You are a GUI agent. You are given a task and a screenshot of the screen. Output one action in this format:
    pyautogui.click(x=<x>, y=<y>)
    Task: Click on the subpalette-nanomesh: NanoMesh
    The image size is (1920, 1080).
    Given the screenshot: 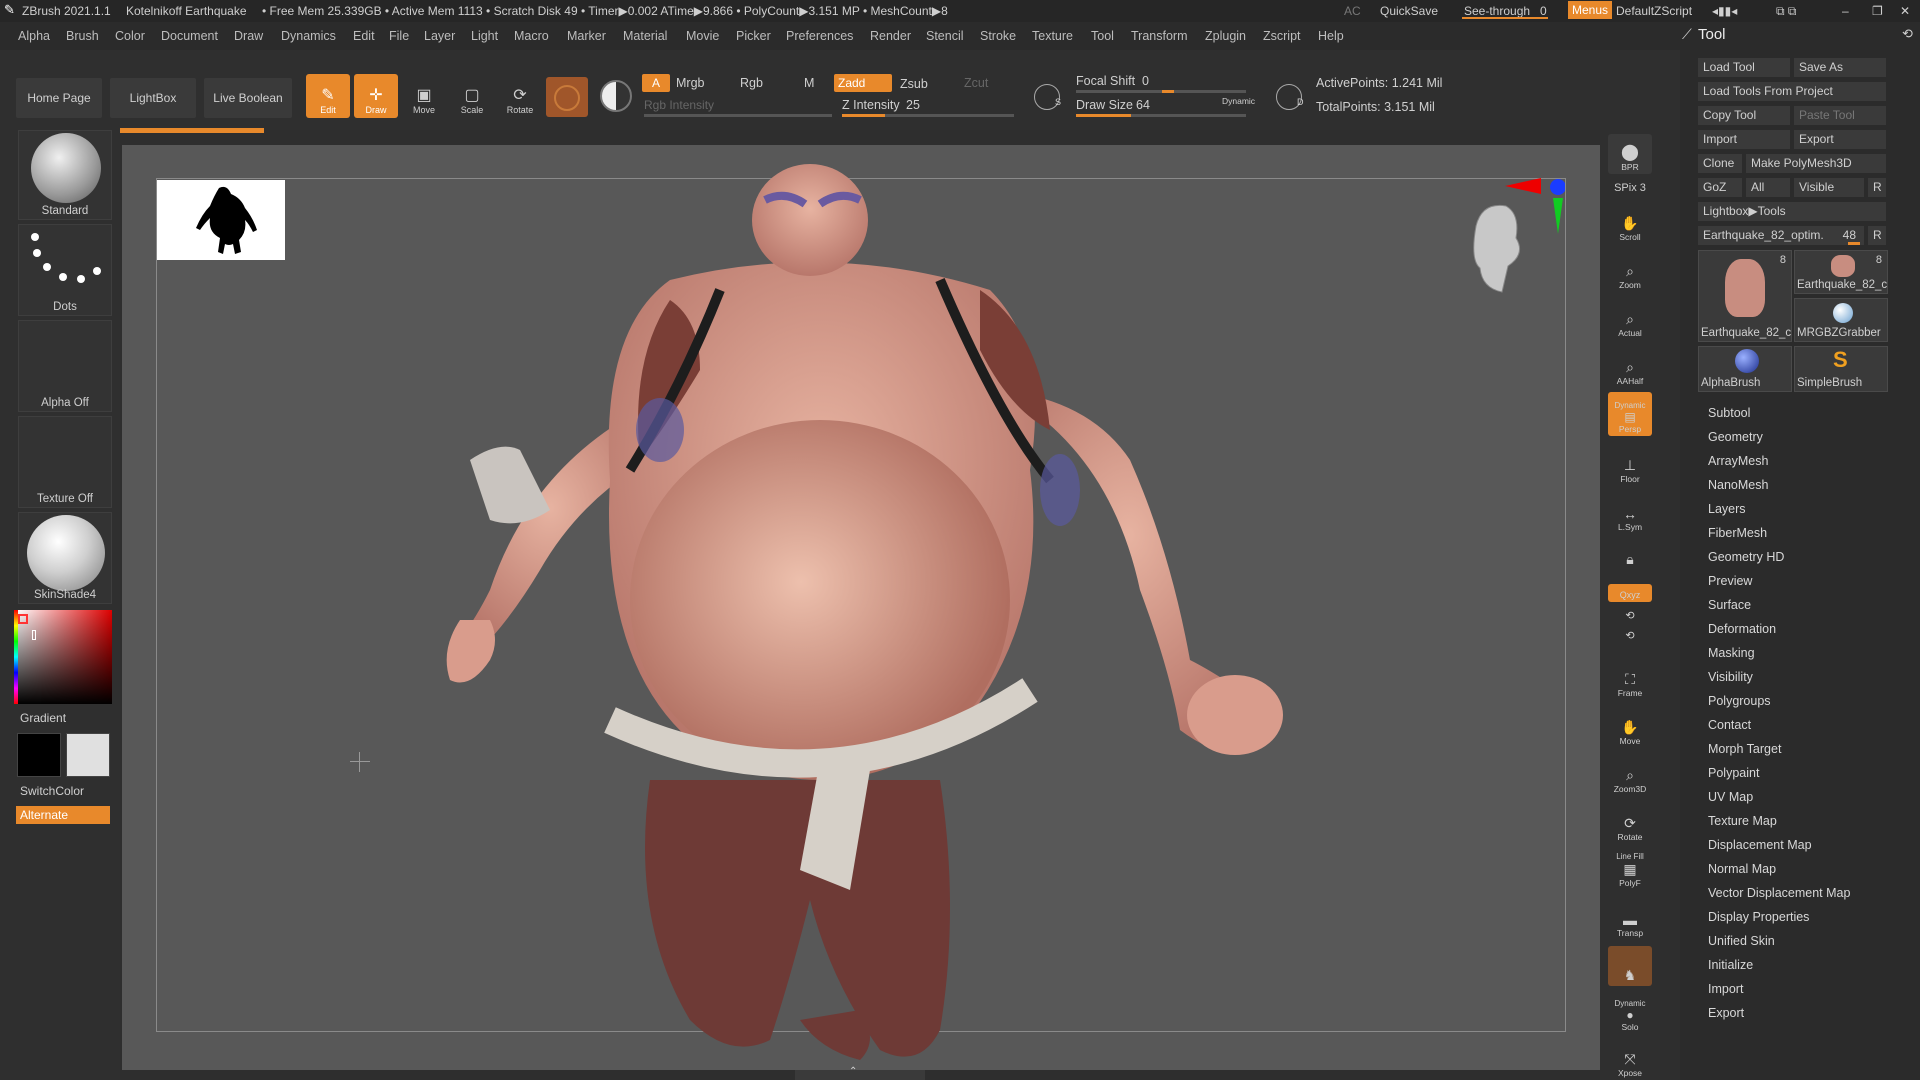 What is the action you would take?
    pyautogui.click(x=1738, y=485)
    